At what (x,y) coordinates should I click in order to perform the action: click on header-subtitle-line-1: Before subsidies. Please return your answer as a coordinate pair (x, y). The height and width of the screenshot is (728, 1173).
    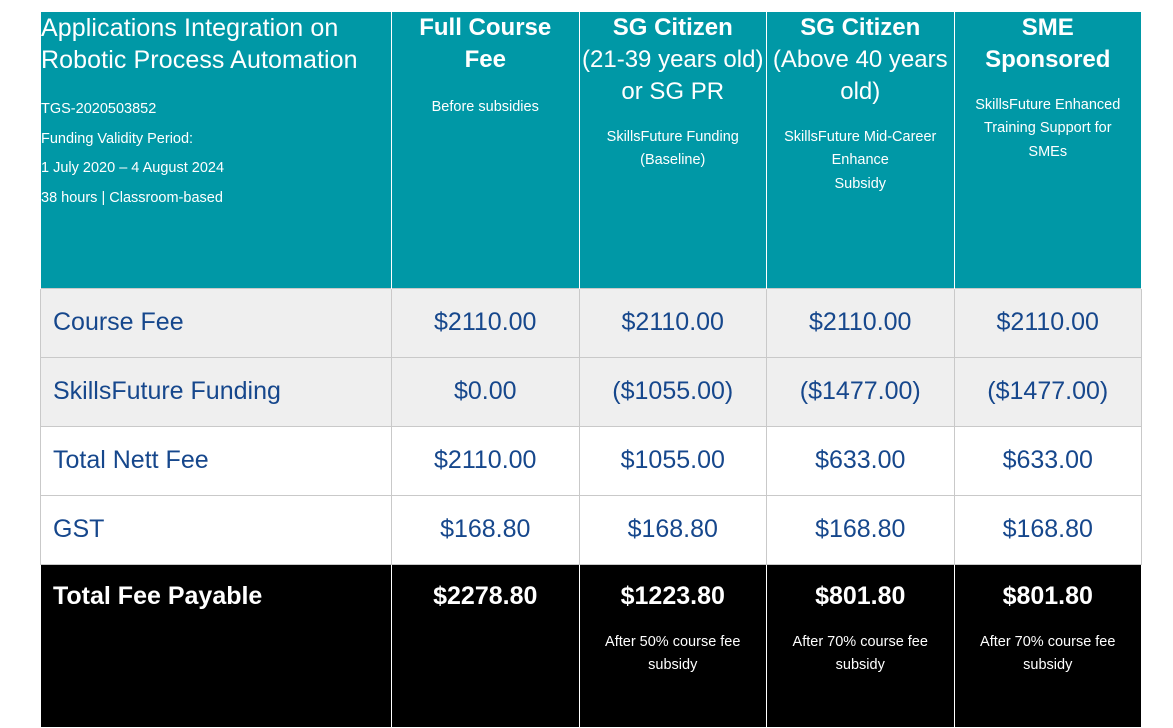
    Looking at the image, I should click on (485, 106).